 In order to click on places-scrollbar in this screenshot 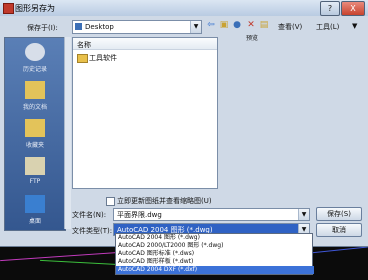, I will do `click(67, 133)`.